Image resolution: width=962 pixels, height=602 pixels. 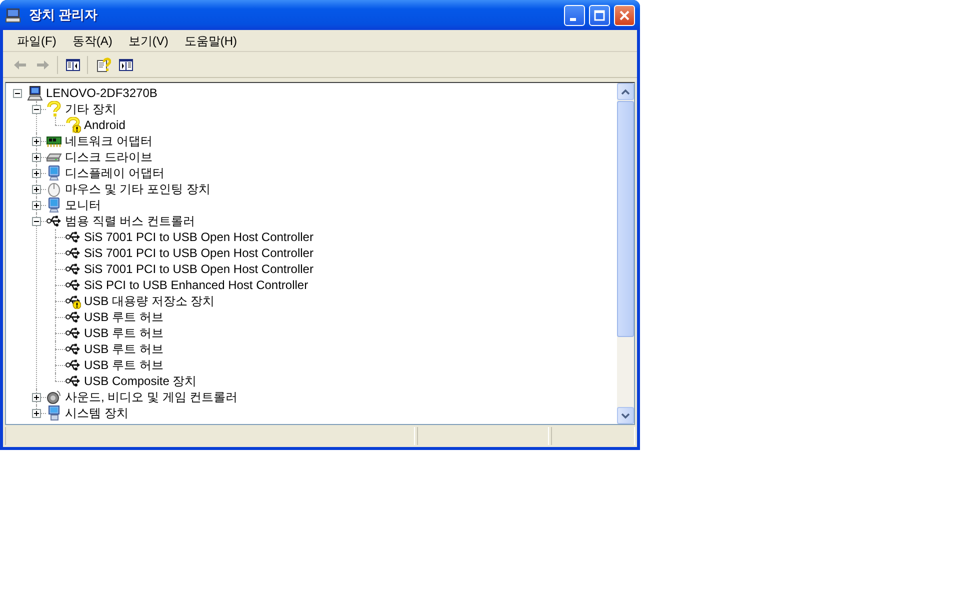 I want to click on close-icon, so click(x=624, y=15).